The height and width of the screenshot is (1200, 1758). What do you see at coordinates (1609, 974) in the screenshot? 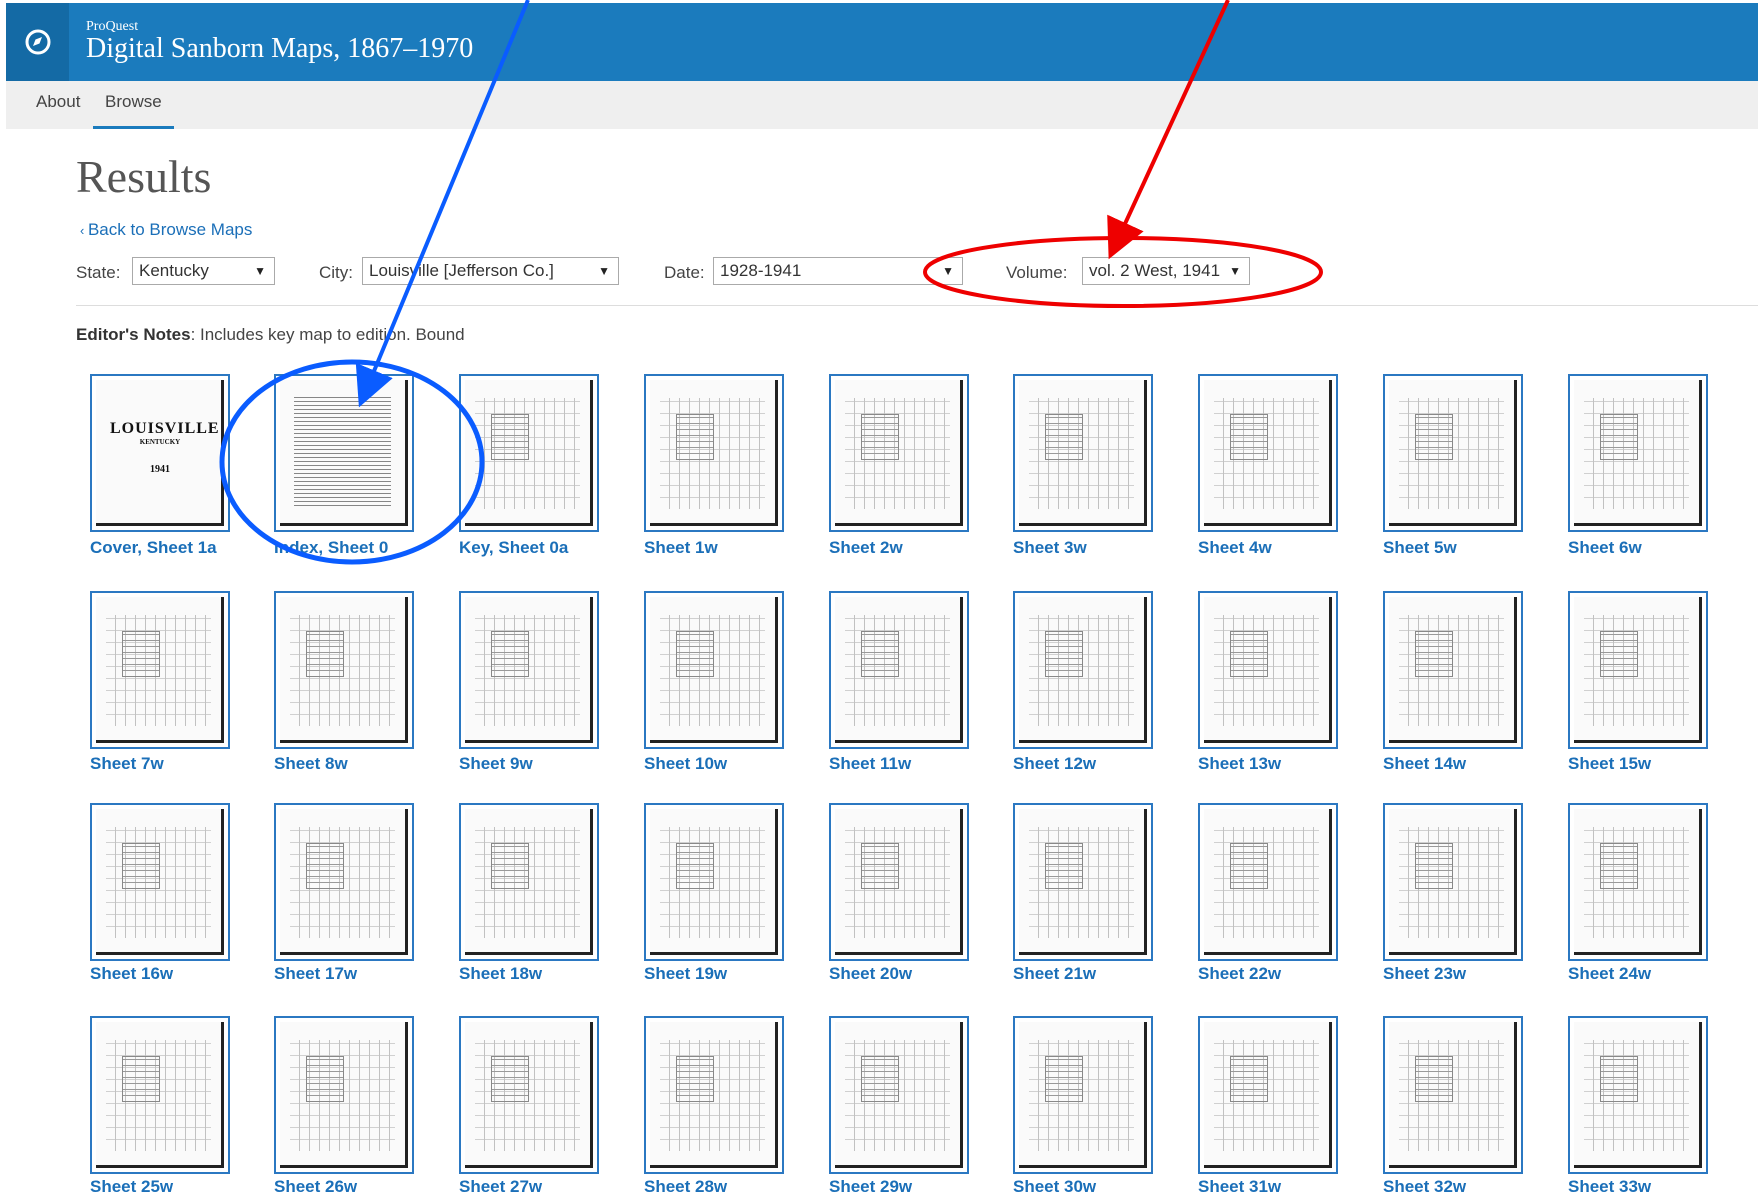
I see `sheet-label: Sheet 24w` at bounding box center [1609, 974].